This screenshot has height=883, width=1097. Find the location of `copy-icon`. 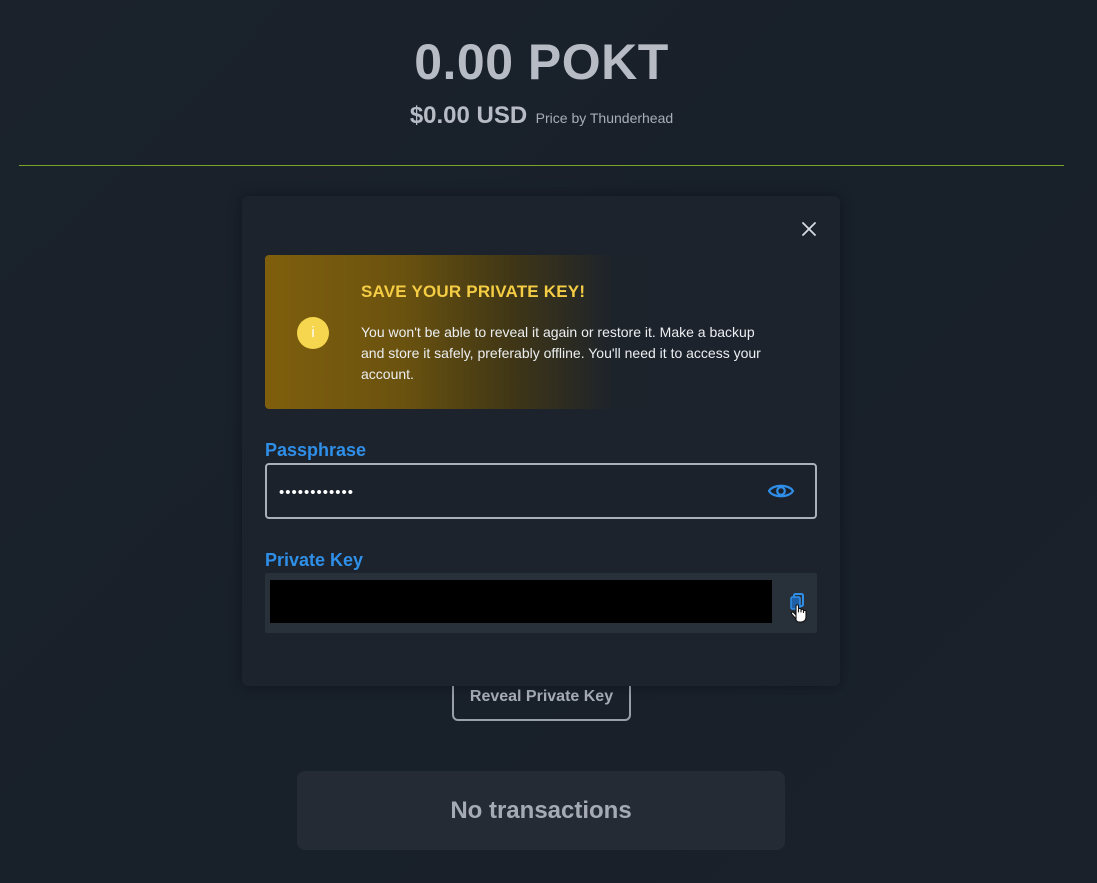

copy-icon is located at coordinates (798, 608).